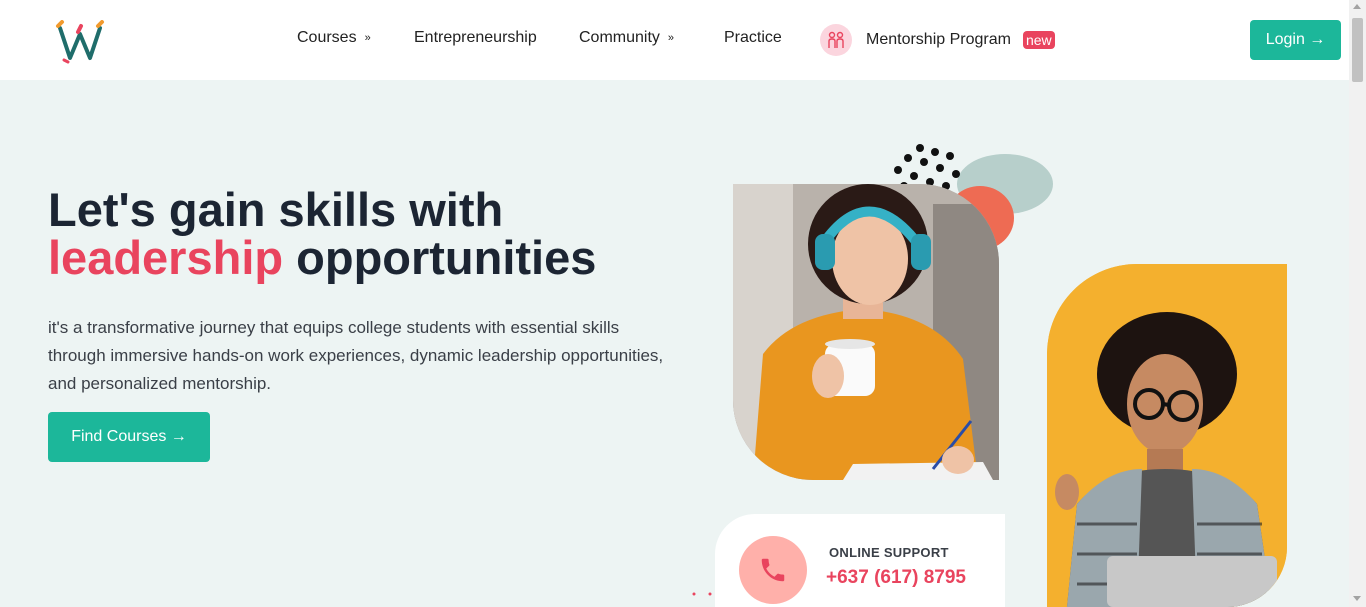  What do you see at coordinates (836, 40) in the screenshot?
I see `people-icon` at bounding box center [836, 40].